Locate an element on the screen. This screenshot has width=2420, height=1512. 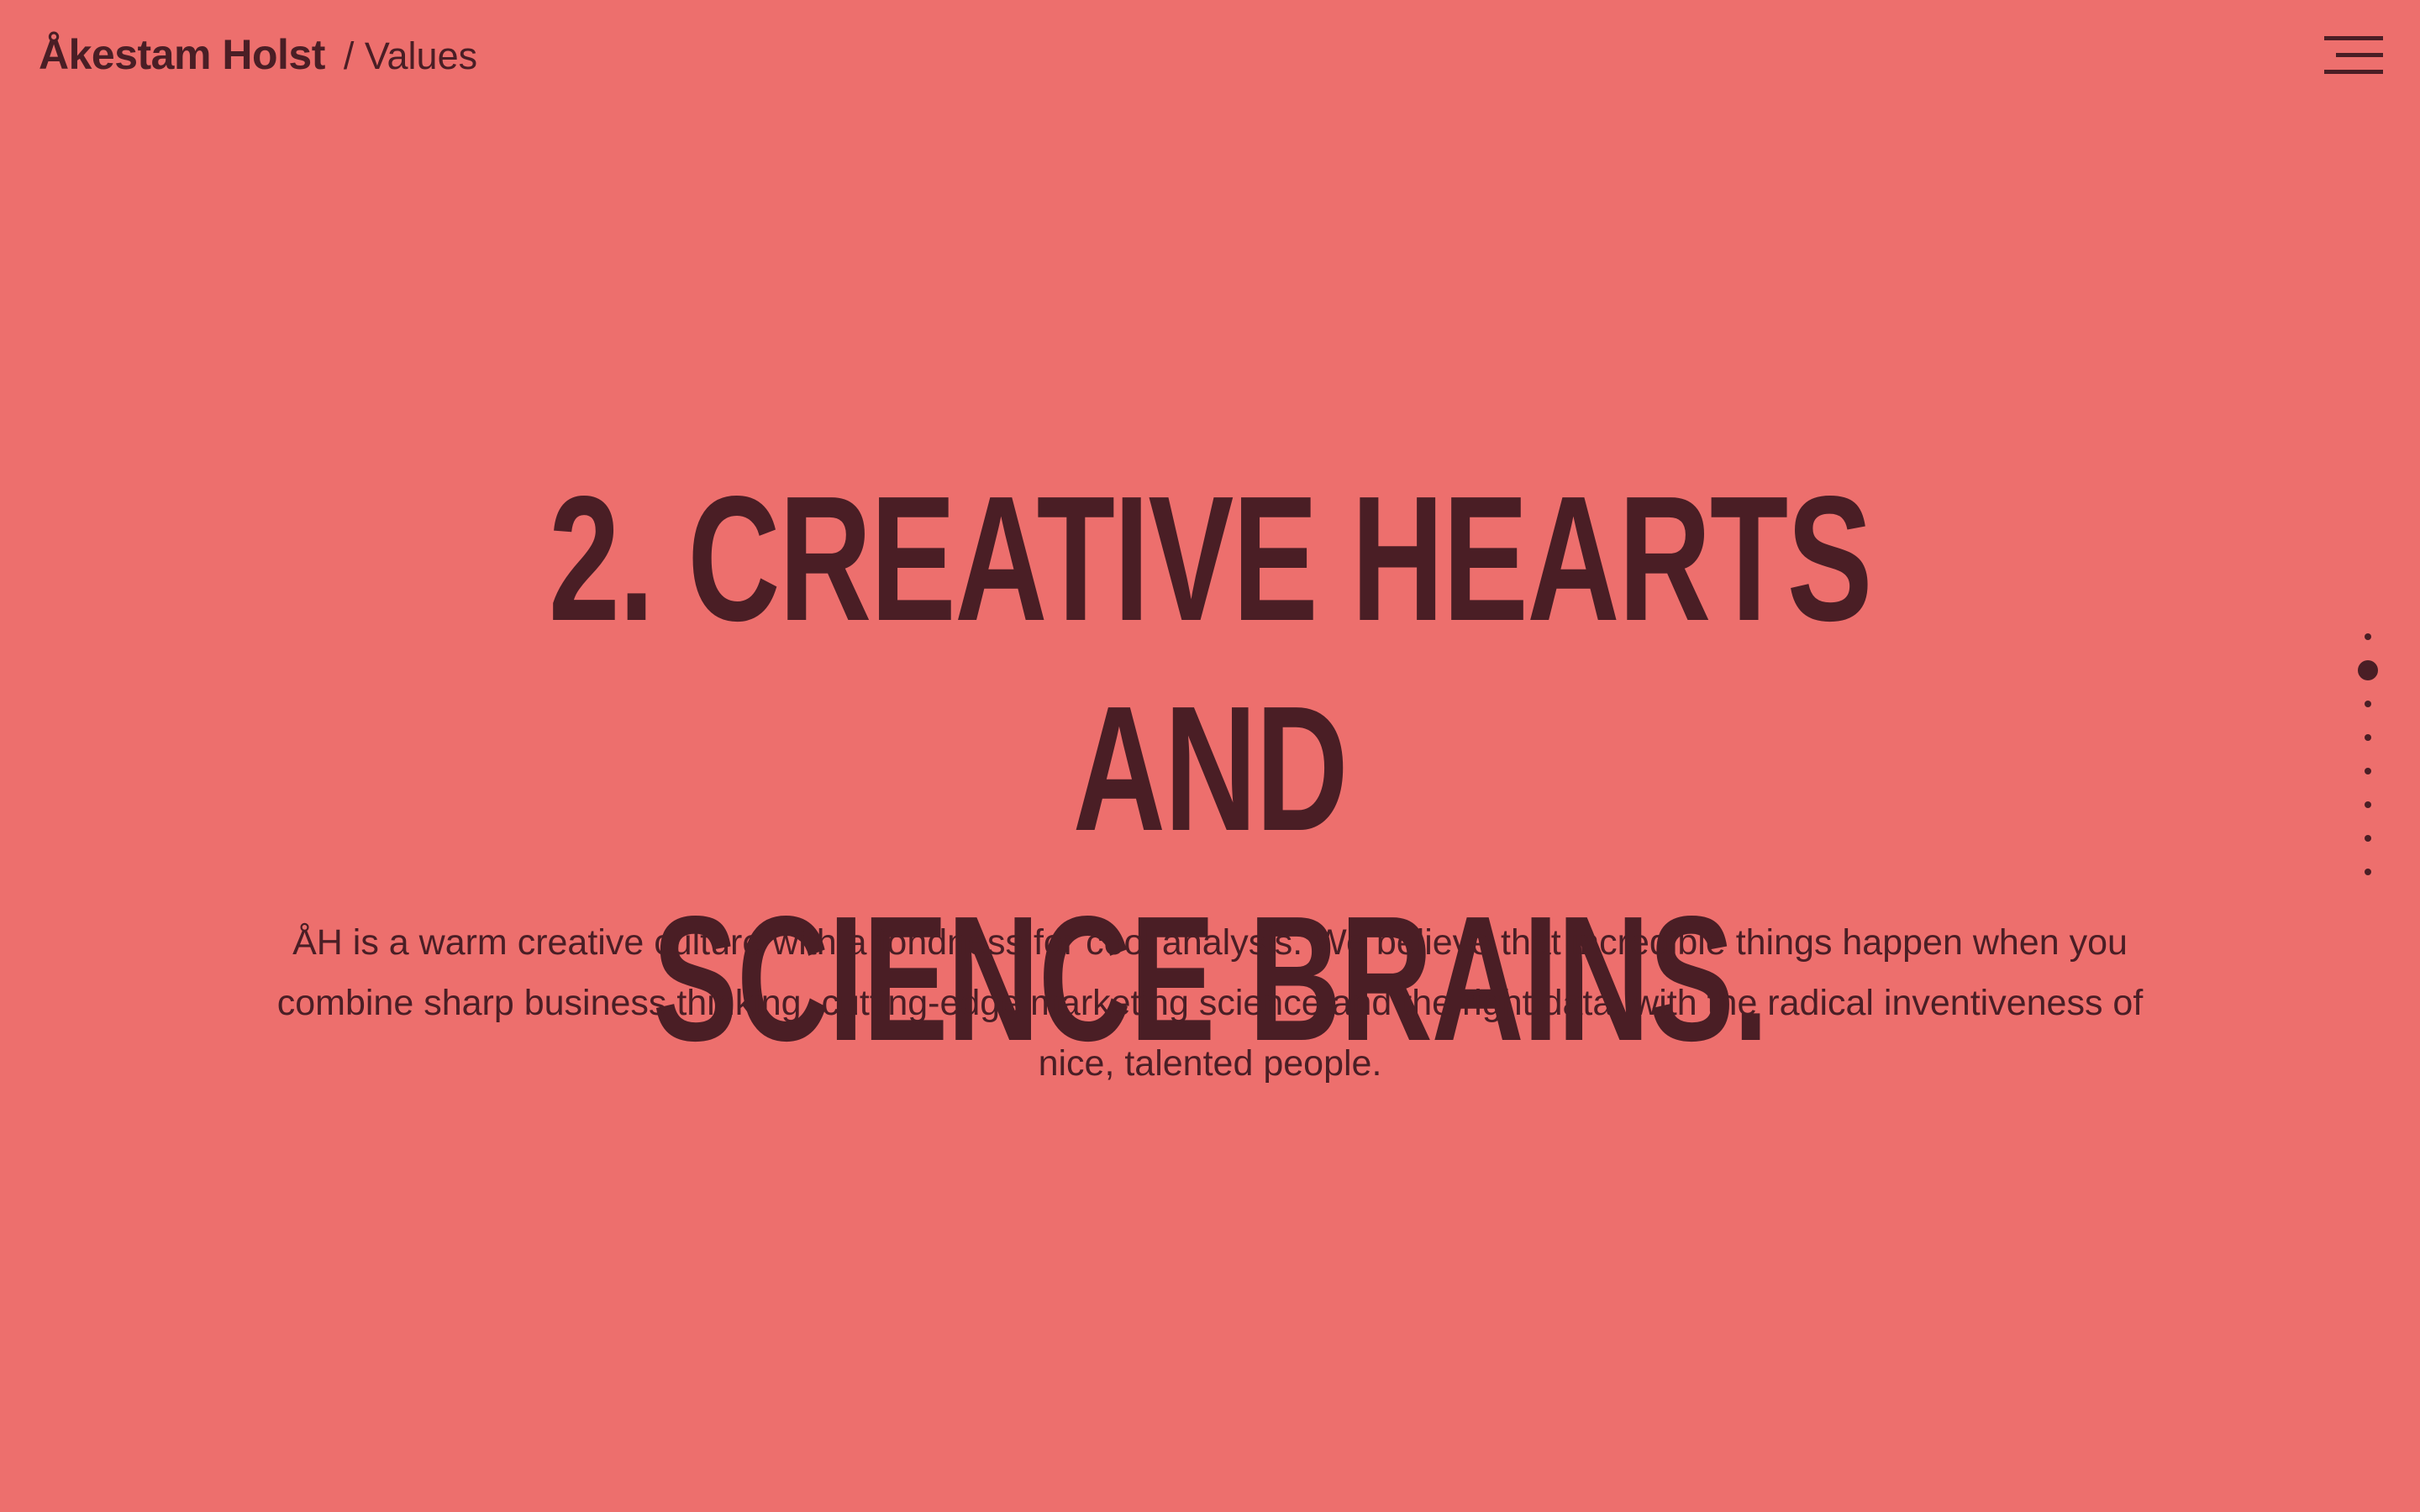
title-line-1: 2. Creative hearts and is located at coordinates (1210, 663).